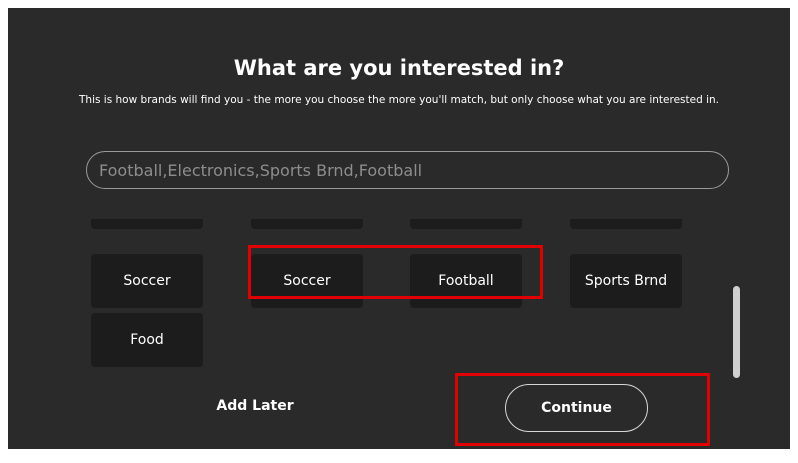  What do you see at coordinates (255, 406) in the screenshot?
I see `add-later-link: Add Later` at bounding box center [255, 406].